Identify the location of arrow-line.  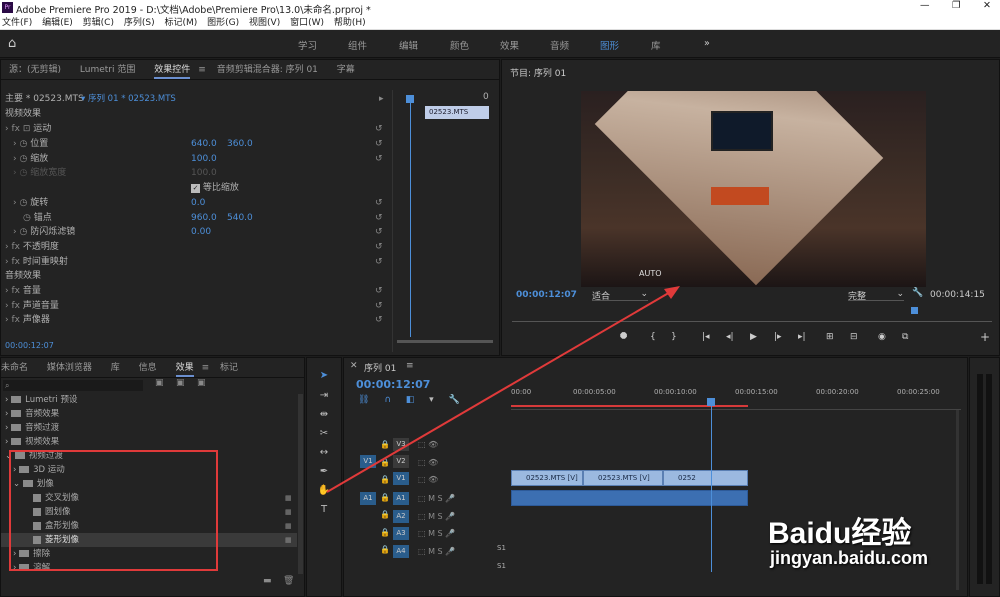
(499, 391).